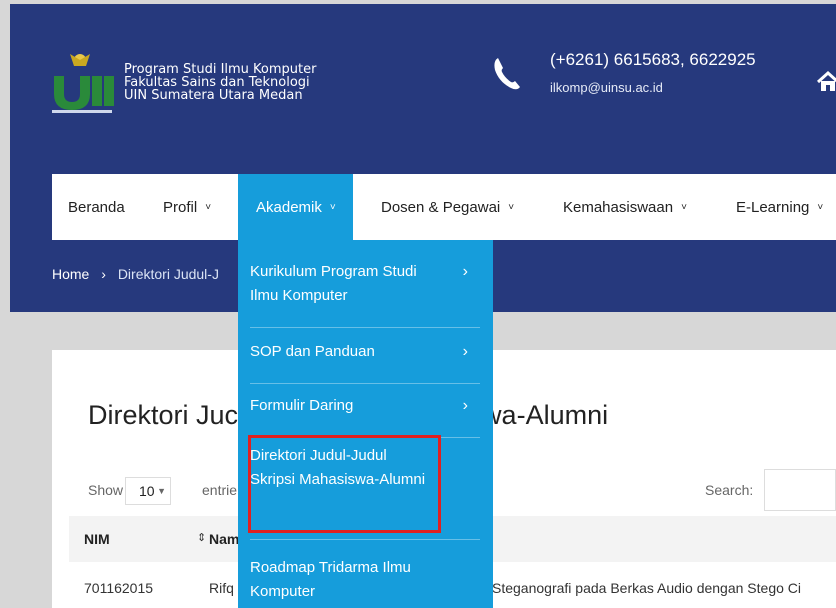 Image resolution: width=836 pixels, height=608 pixels. I want to click on dropdown-item-roadmap: Roadmap Tridarma Ilmu Komputer, so click(365, 582).